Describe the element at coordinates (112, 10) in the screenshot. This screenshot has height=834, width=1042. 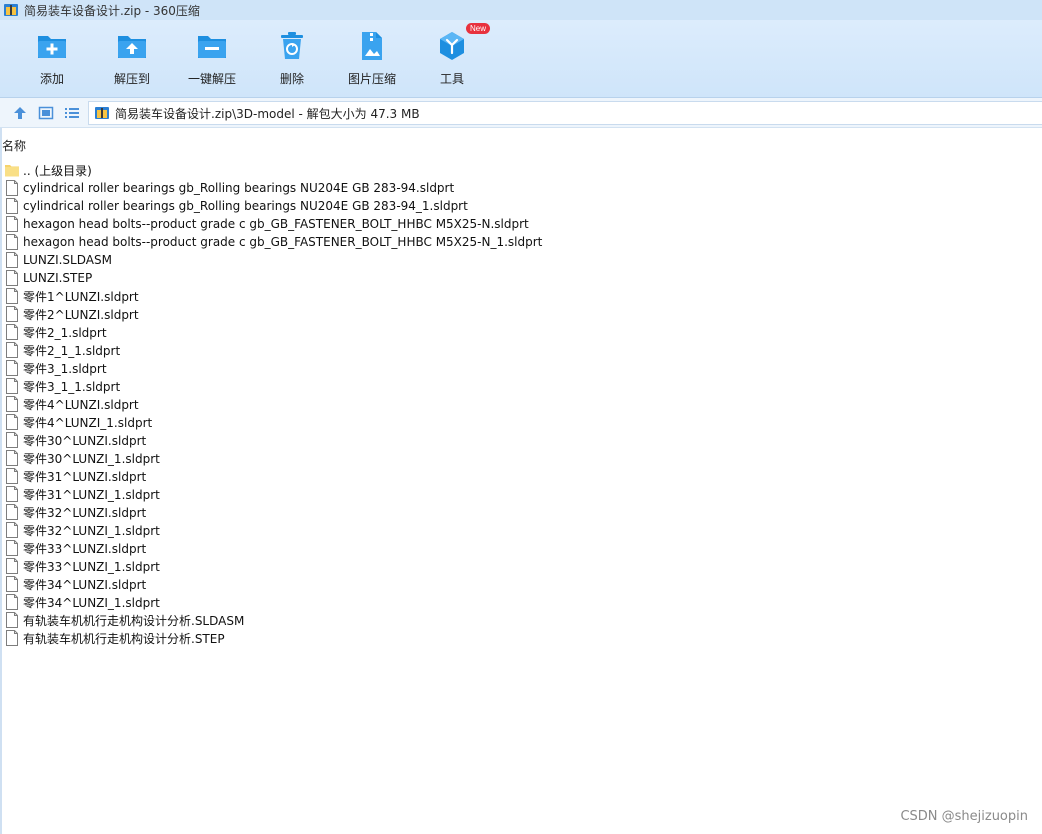
I see `window-title: 简易装车设备设计.zip - 360压缩` at that location.